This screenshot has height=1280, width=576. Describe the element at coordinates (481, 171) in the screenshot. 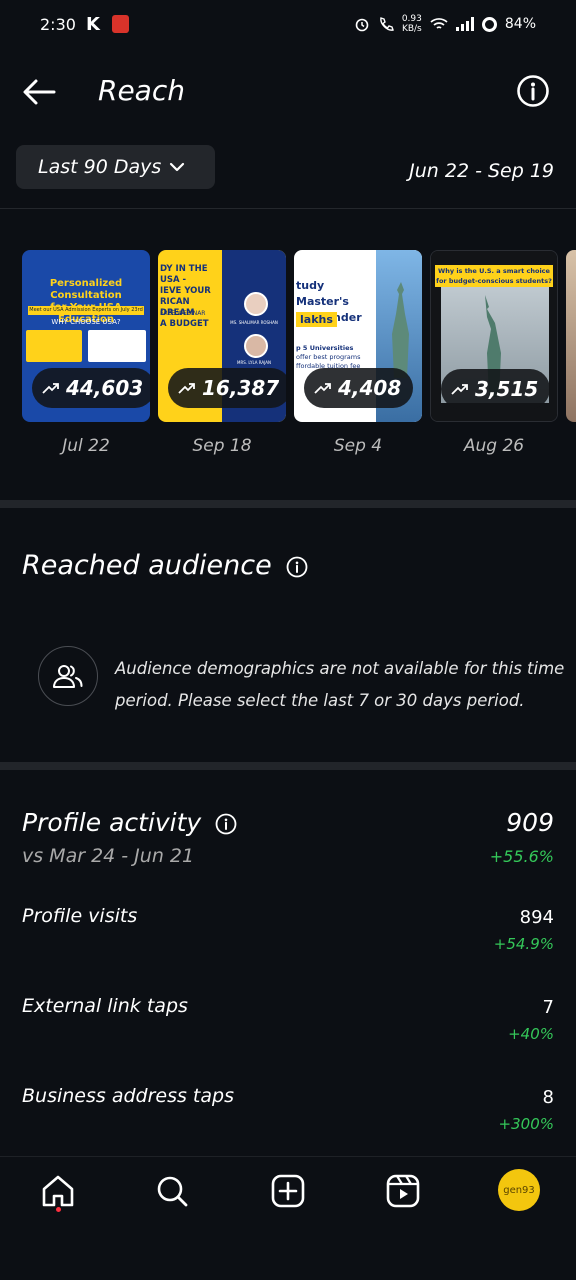

I see `date-range-text: Jun 22 - Sep 19` at that location.